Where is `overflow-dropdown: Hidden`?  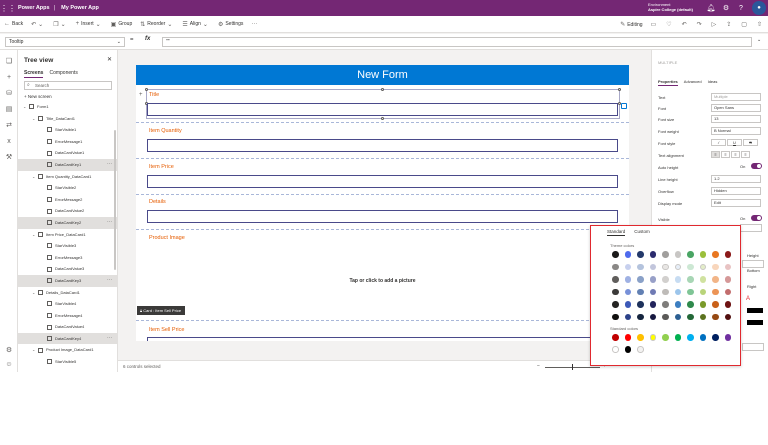
overflow-dropdown: Hidden is located at coordinates (736, 191).